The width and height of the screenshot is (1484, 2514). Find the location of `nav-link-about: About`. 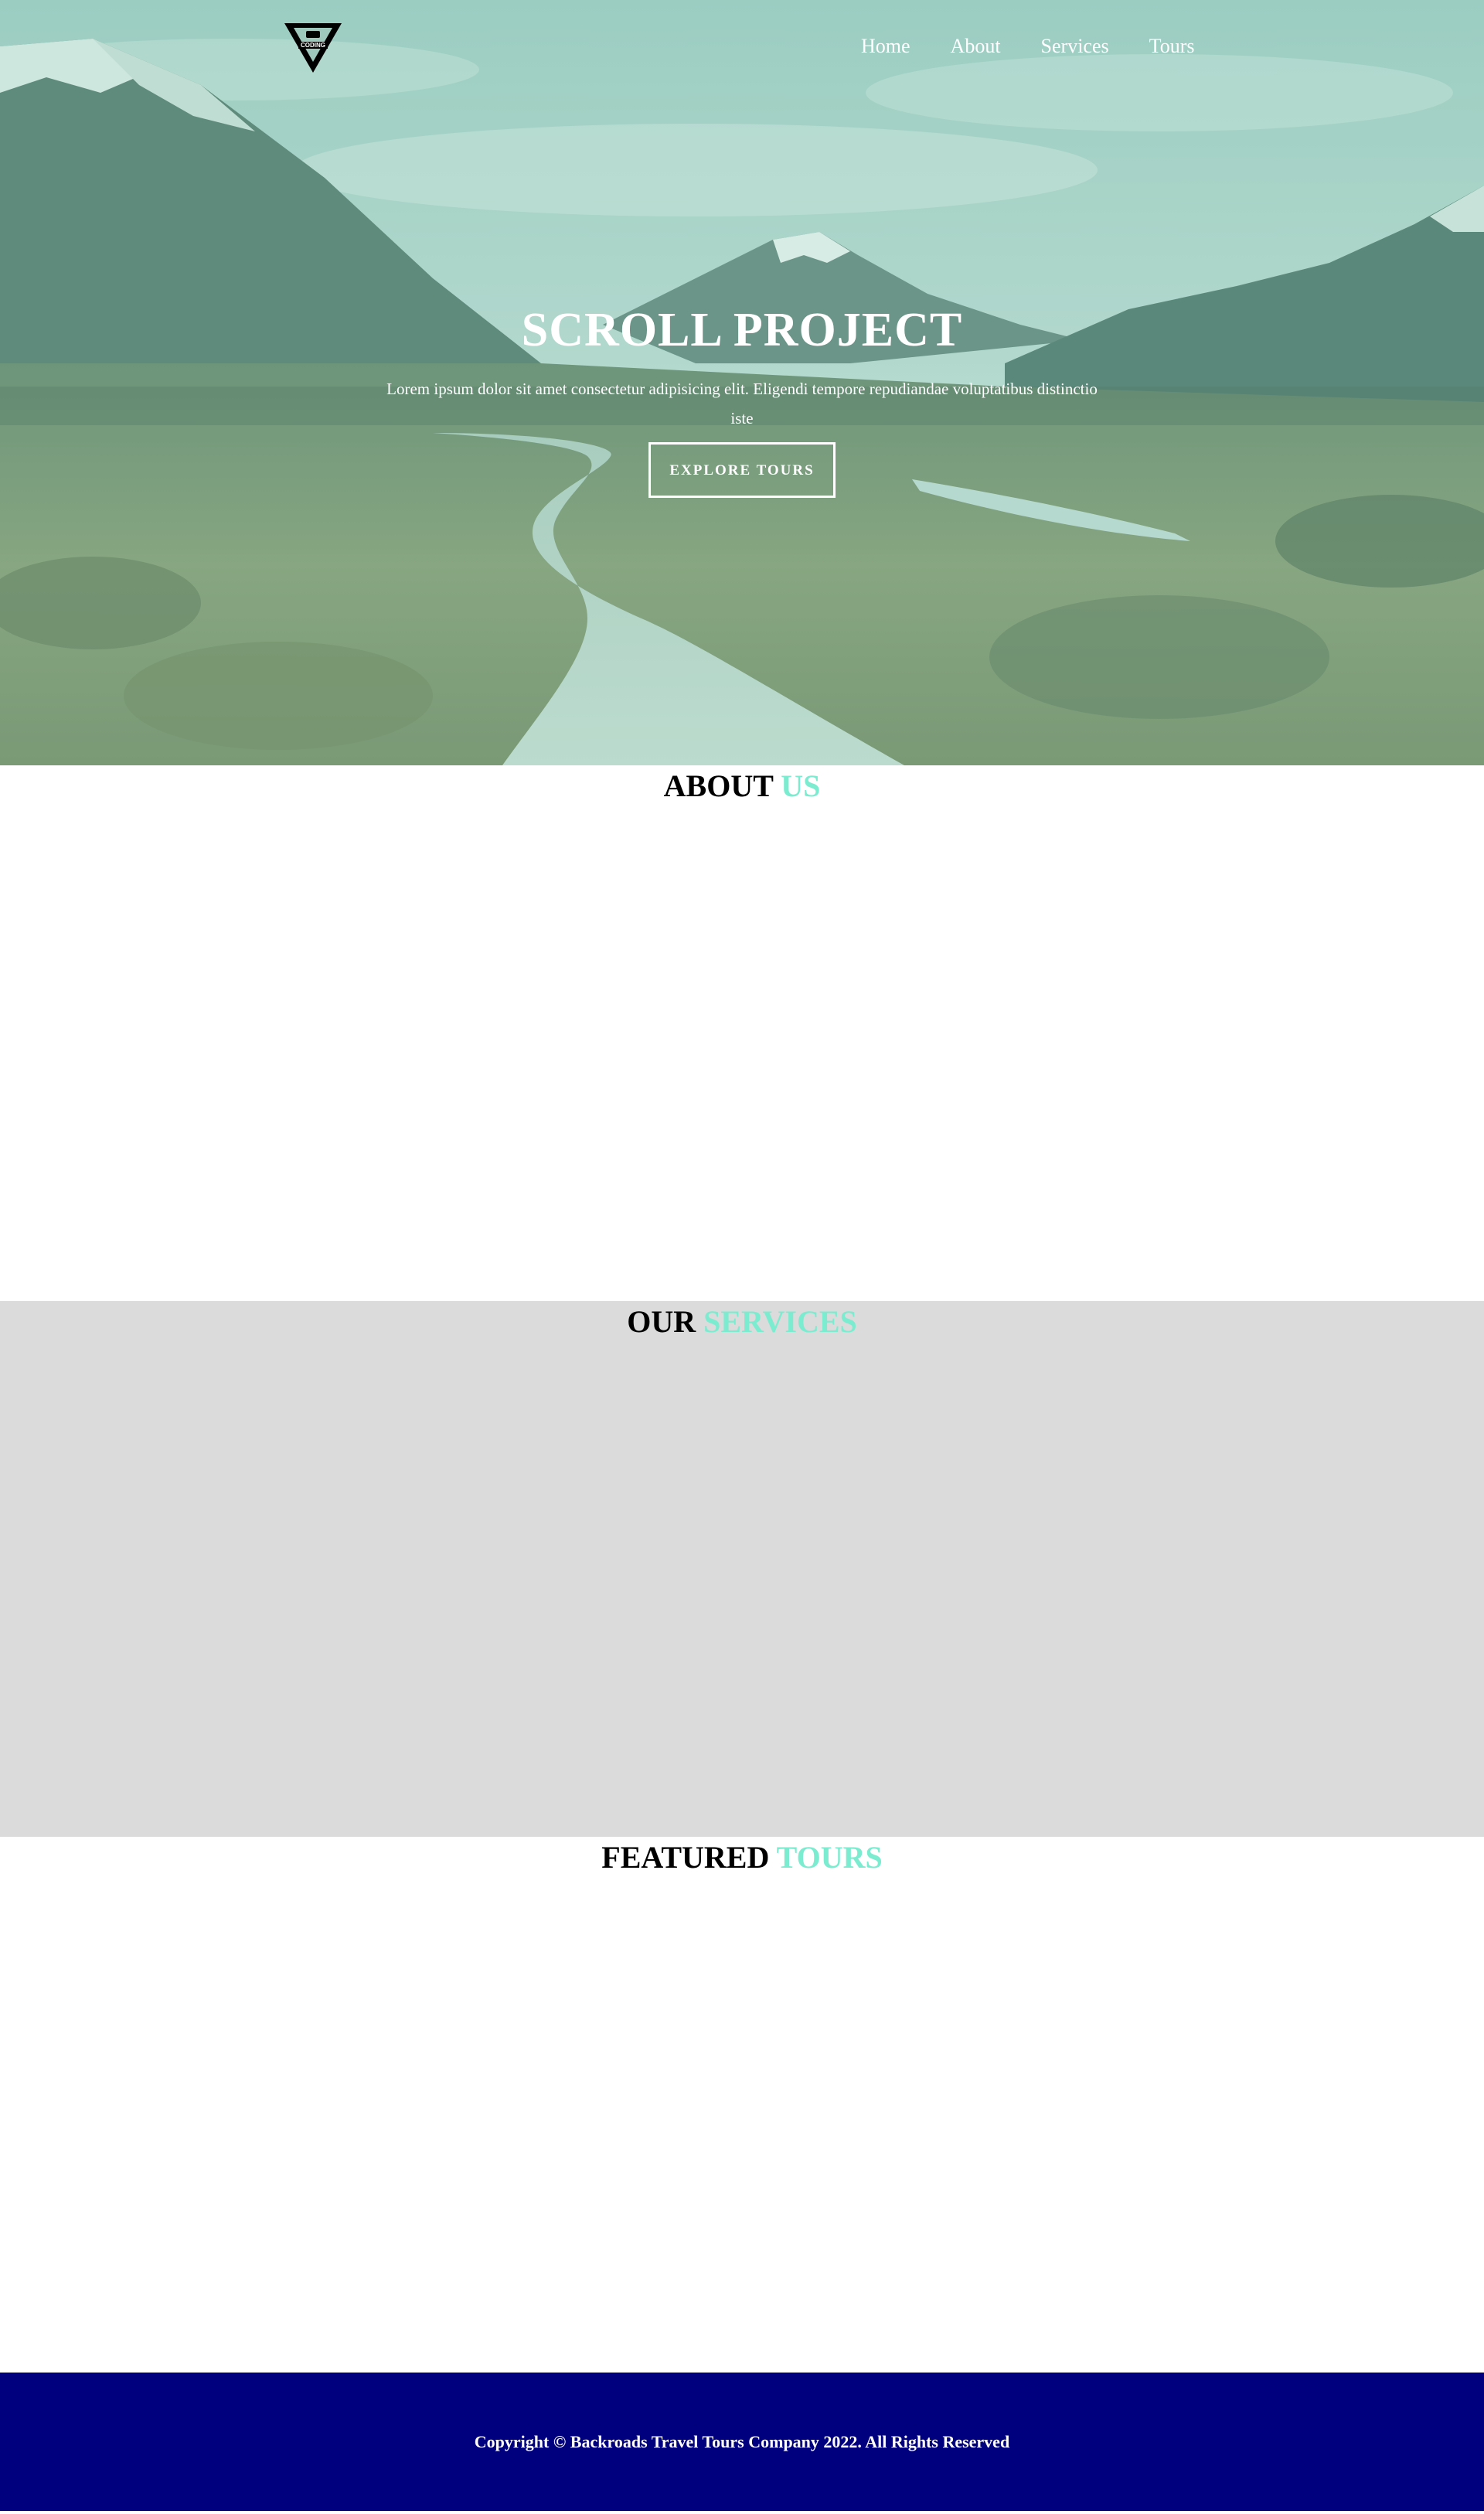

nav-link-about: About is located at coordinates (976, 46).